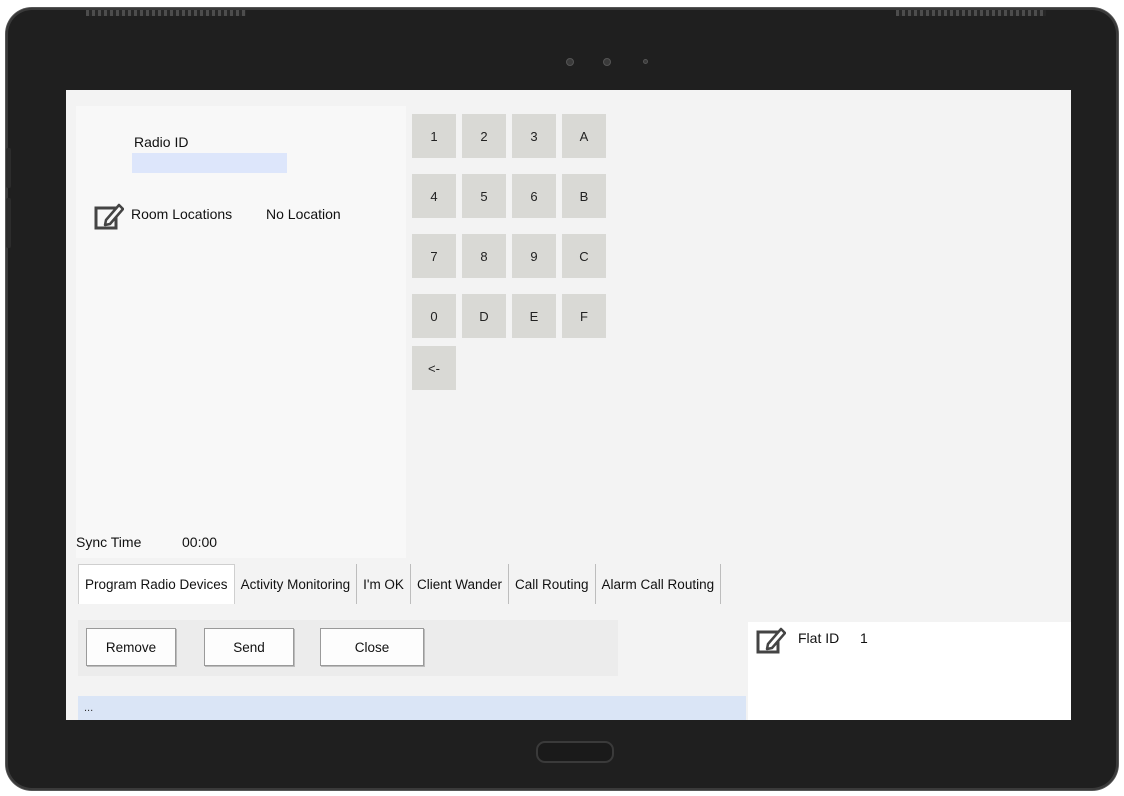  Describe the element at coordinates (864, 638) in the screenshot. I see `flat-id-value: 1` at that location.